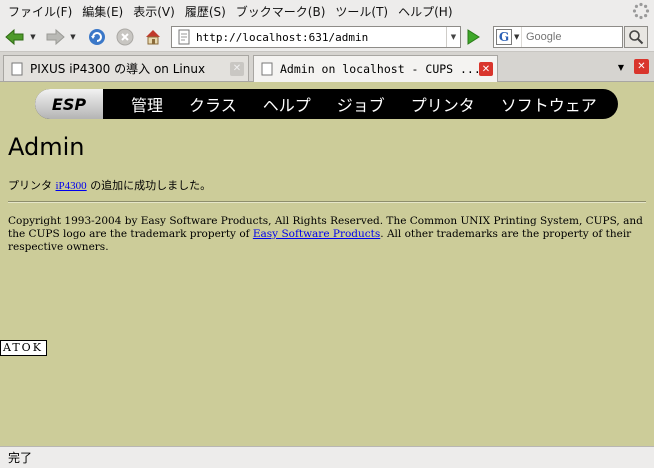  I want to click on easy-software-link: Easy Software Products, so click(316, 234).